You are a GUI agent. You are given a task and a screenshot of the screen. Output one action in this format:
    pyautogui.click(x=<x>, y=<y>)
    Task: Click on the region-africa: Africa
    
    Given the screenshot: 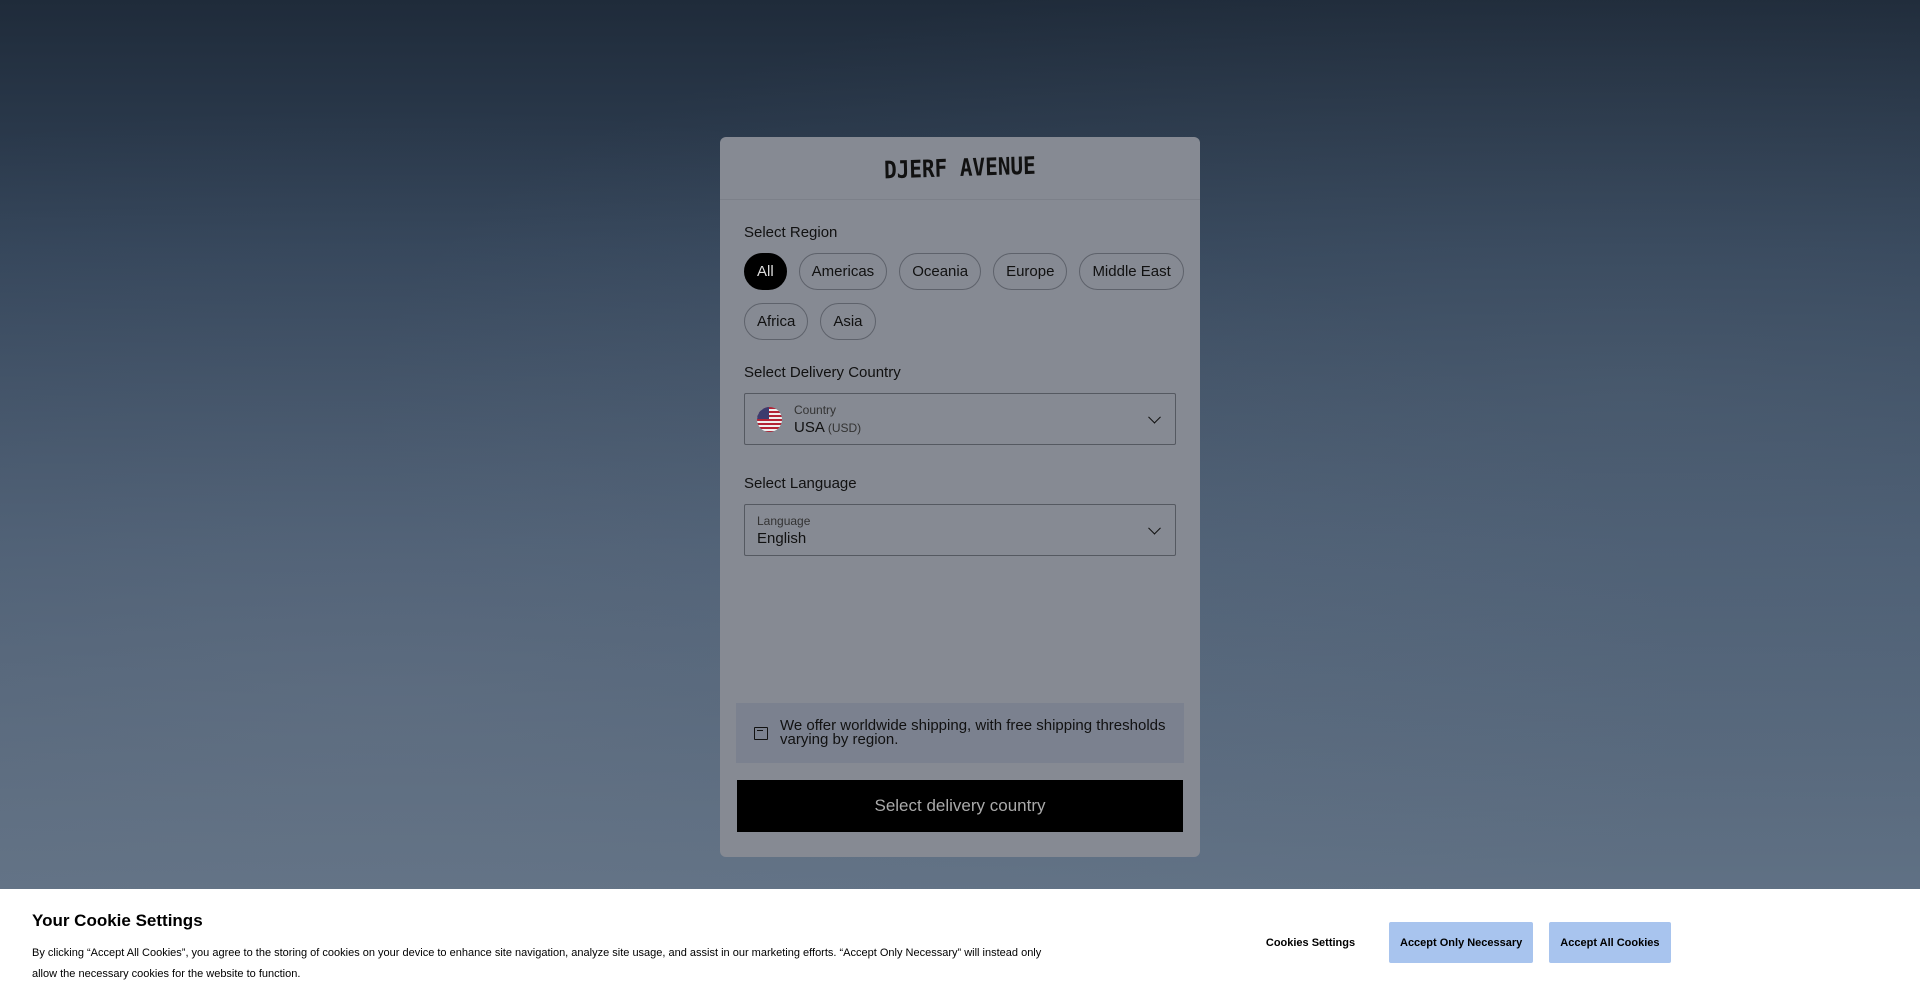 What is the action you would take?
    pyautogui.click(x=776, y=321)
    